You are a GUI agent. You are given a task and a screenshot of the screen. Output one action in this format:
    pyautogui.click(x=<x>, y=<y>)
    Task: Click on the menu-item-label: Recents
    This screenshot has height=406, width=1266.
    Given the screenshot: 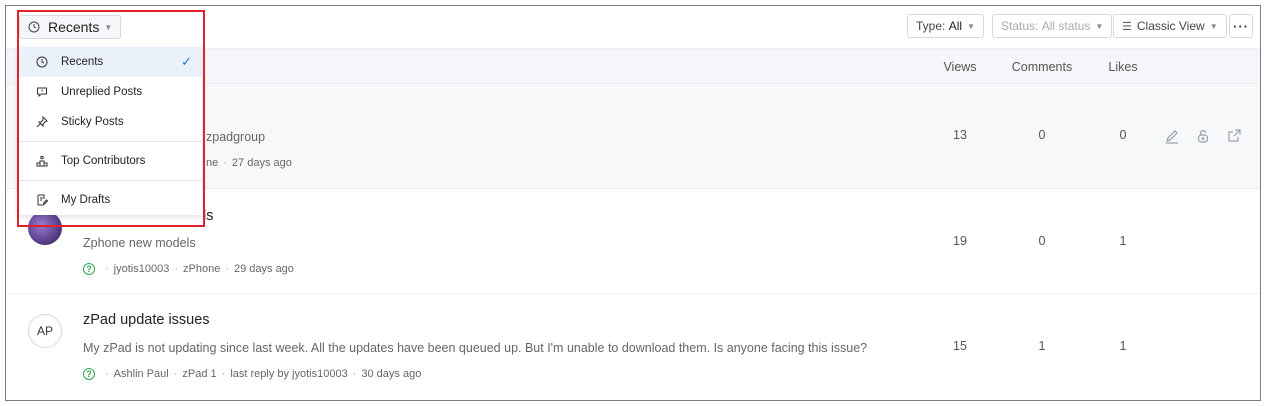 What is the action you would take?
    pyautogui.click(x=82, y=62)
    